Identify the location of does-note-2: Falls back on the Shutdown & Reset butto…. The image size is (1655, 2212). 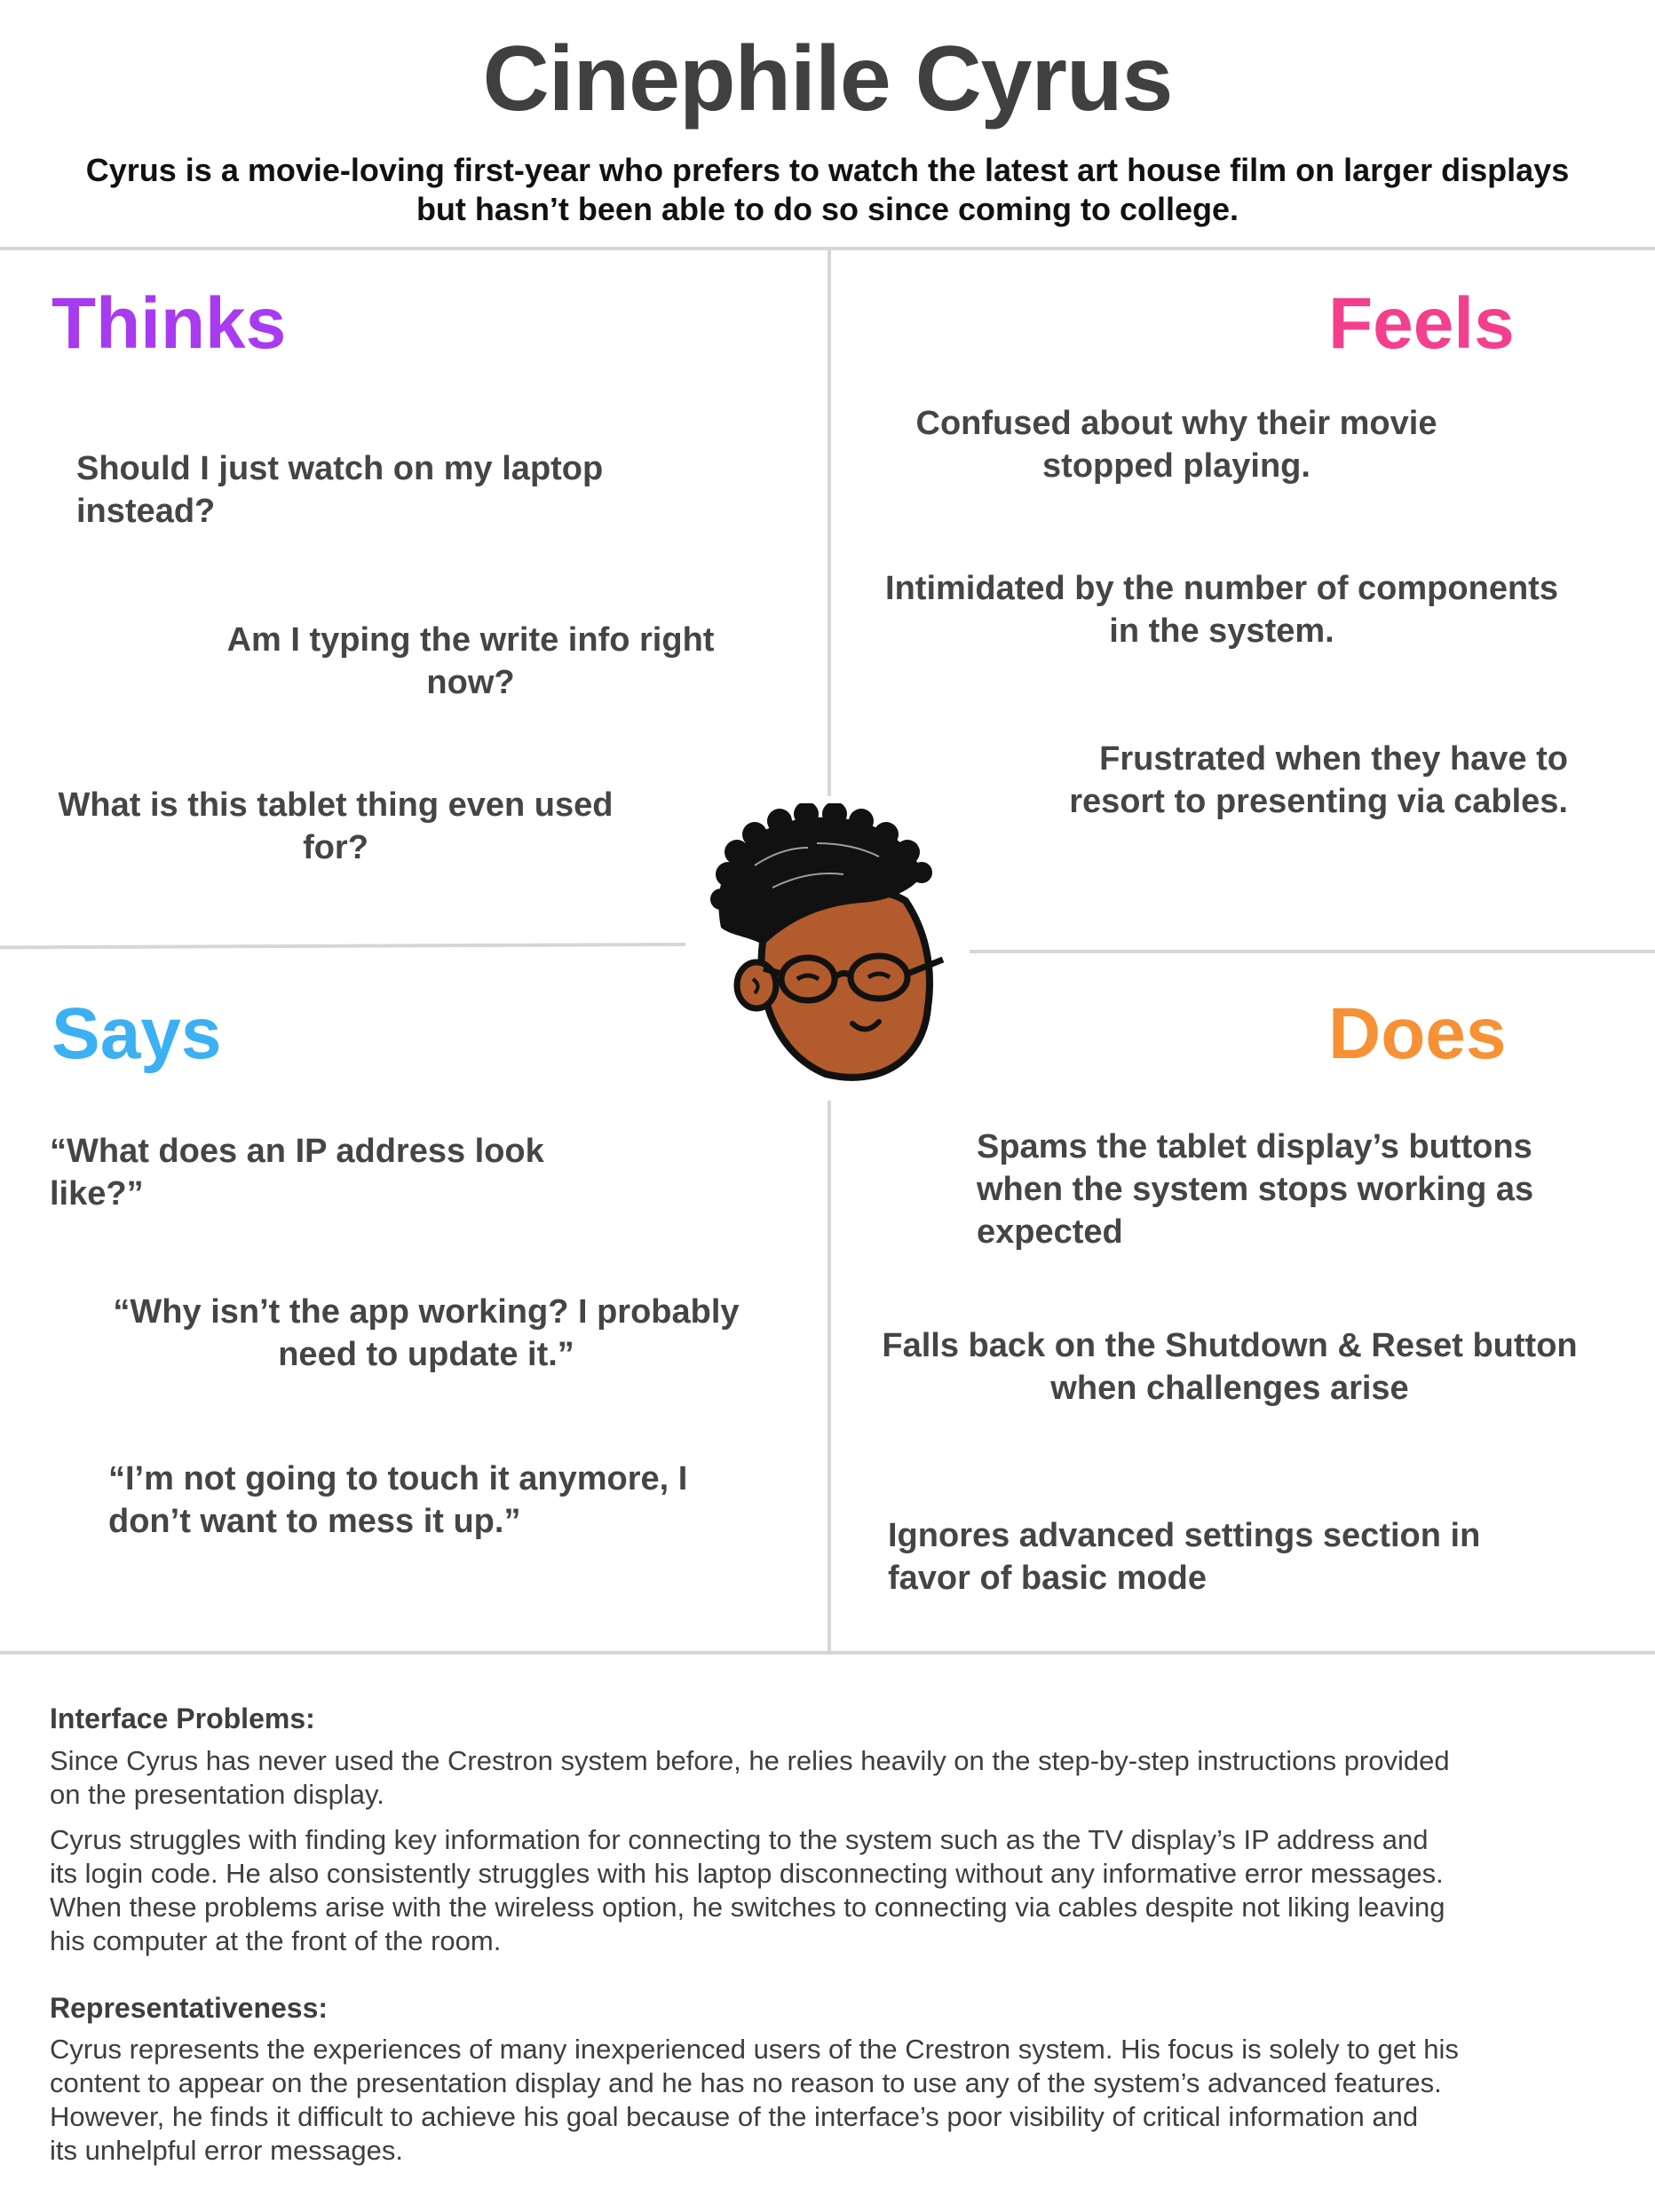
(1229, 1367).